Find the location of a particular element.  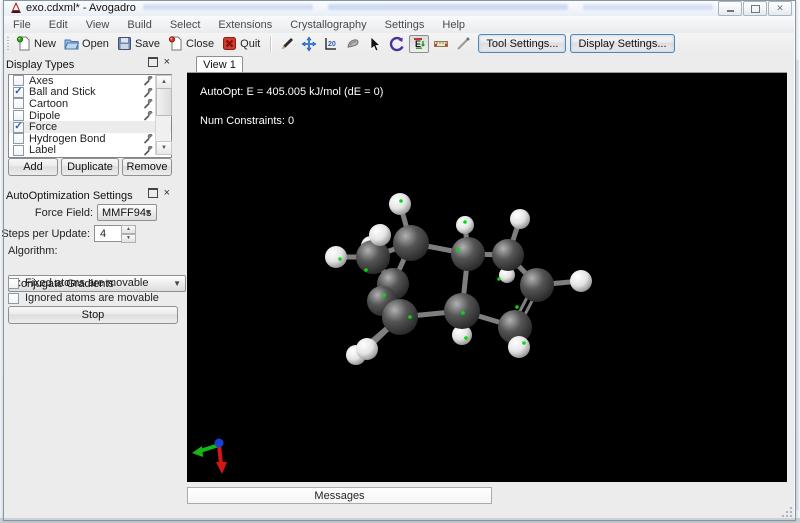

close-window-button: ✕ is located at coordinates (780, 8).